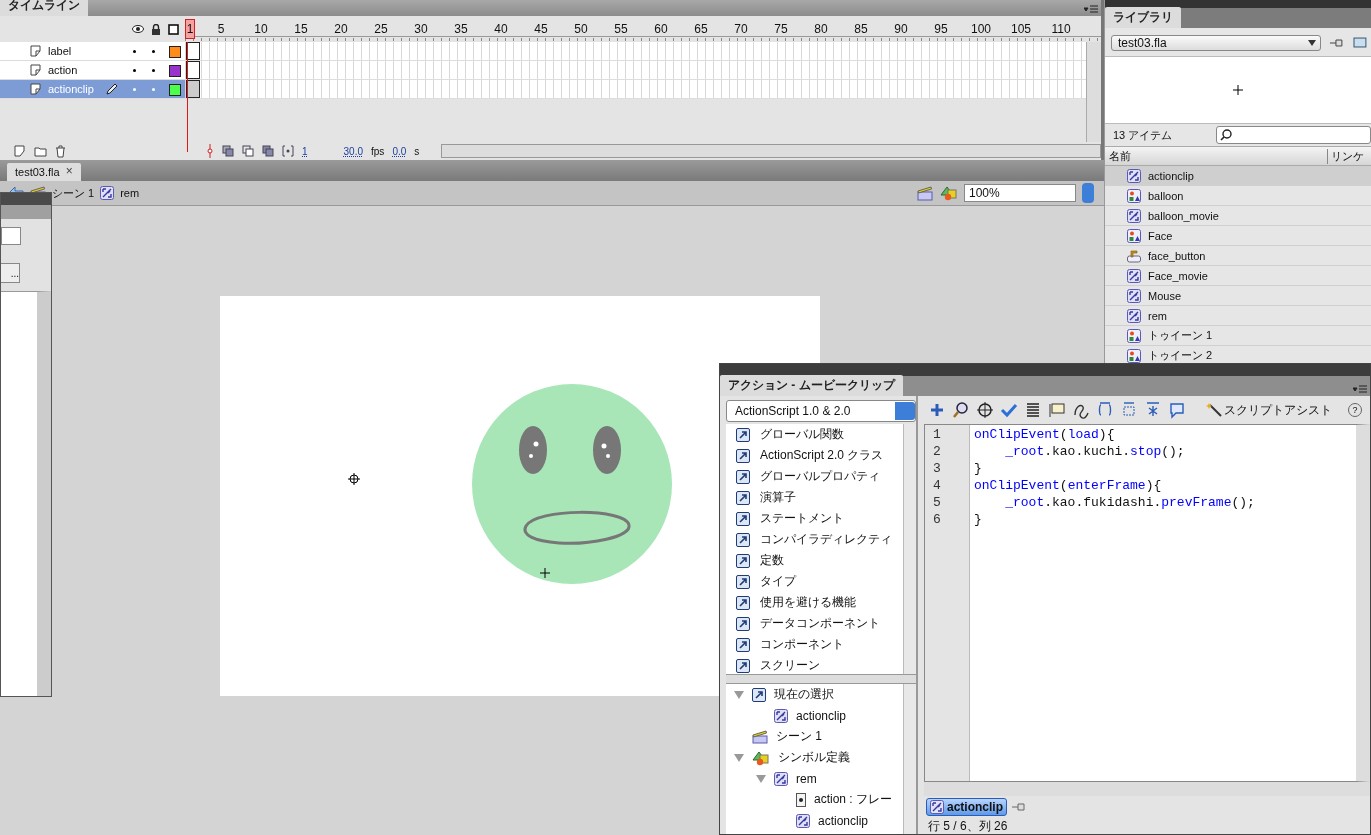 This screenshot has width=1371, height=835. What do you see at coordinates (778, 581) in the screenshot?
I see `toolbox-item: タイプ` at bounding box center [778, 581].